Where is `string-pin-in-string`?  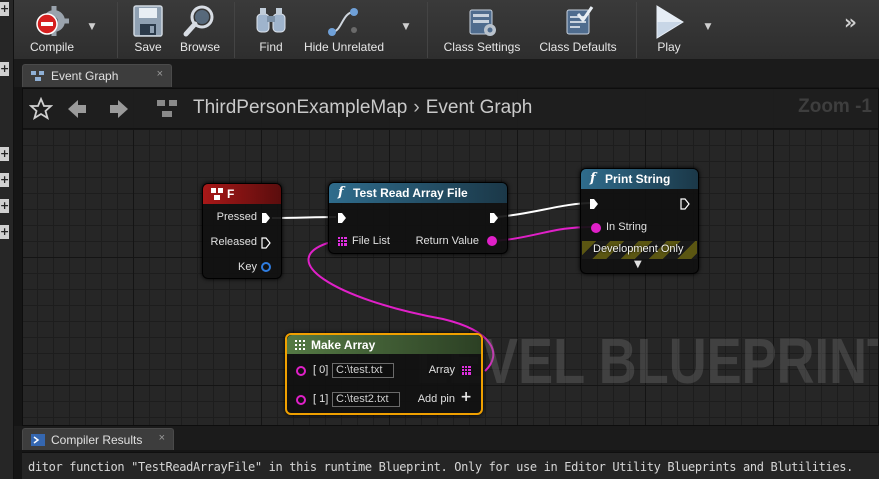
string-pin-in-string is located at coordinates (596, 228).